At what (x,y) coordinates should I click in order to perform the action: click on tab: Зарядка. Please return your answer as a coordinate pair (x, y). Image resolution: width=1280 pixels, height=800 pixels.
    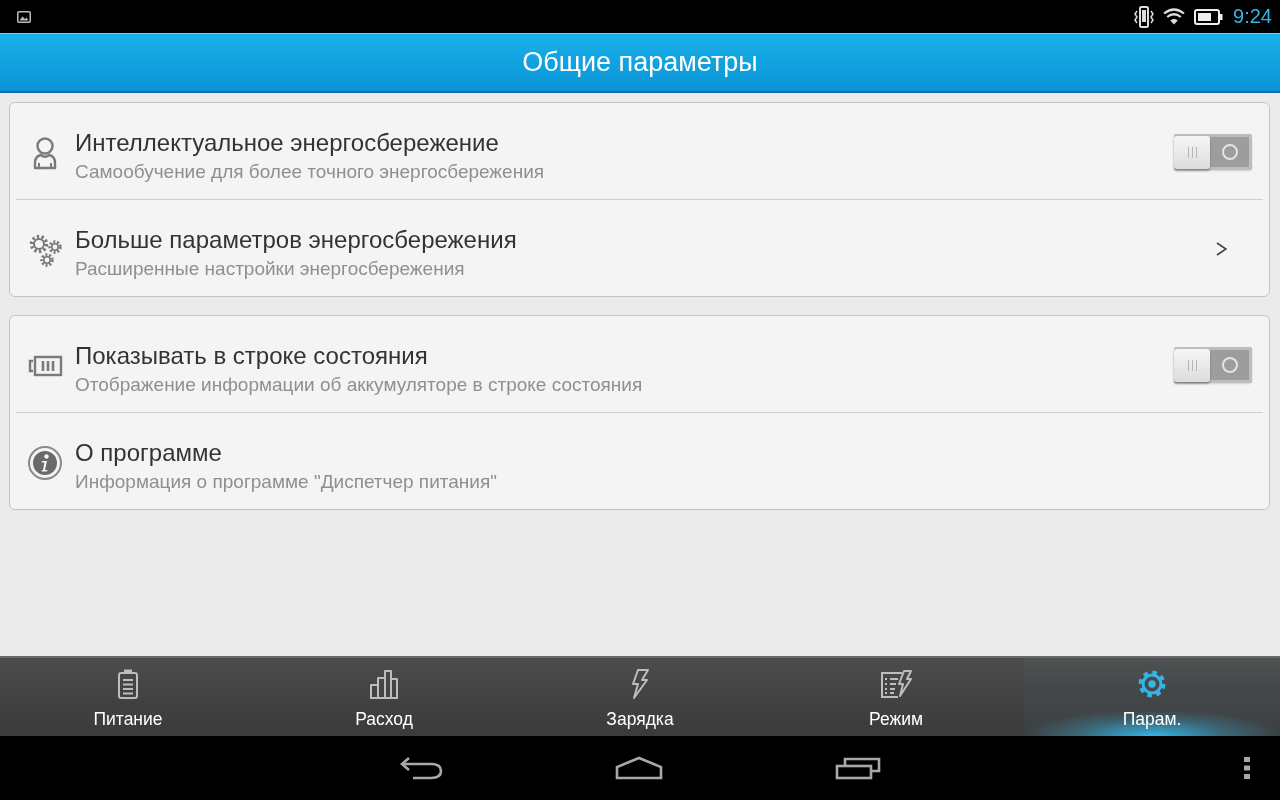
    Looking at the image, I should click on (640, 697).